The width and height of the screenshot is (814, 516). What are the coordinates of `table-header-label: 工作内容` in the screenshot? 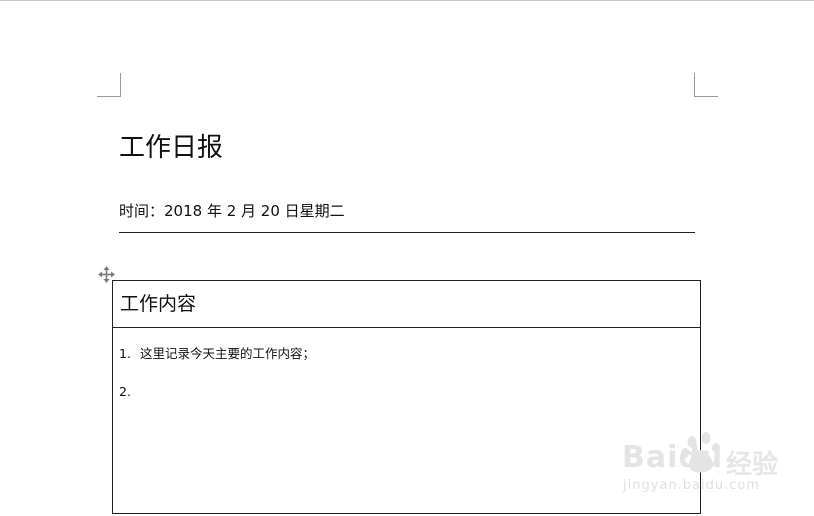 It's located at (158, 304).